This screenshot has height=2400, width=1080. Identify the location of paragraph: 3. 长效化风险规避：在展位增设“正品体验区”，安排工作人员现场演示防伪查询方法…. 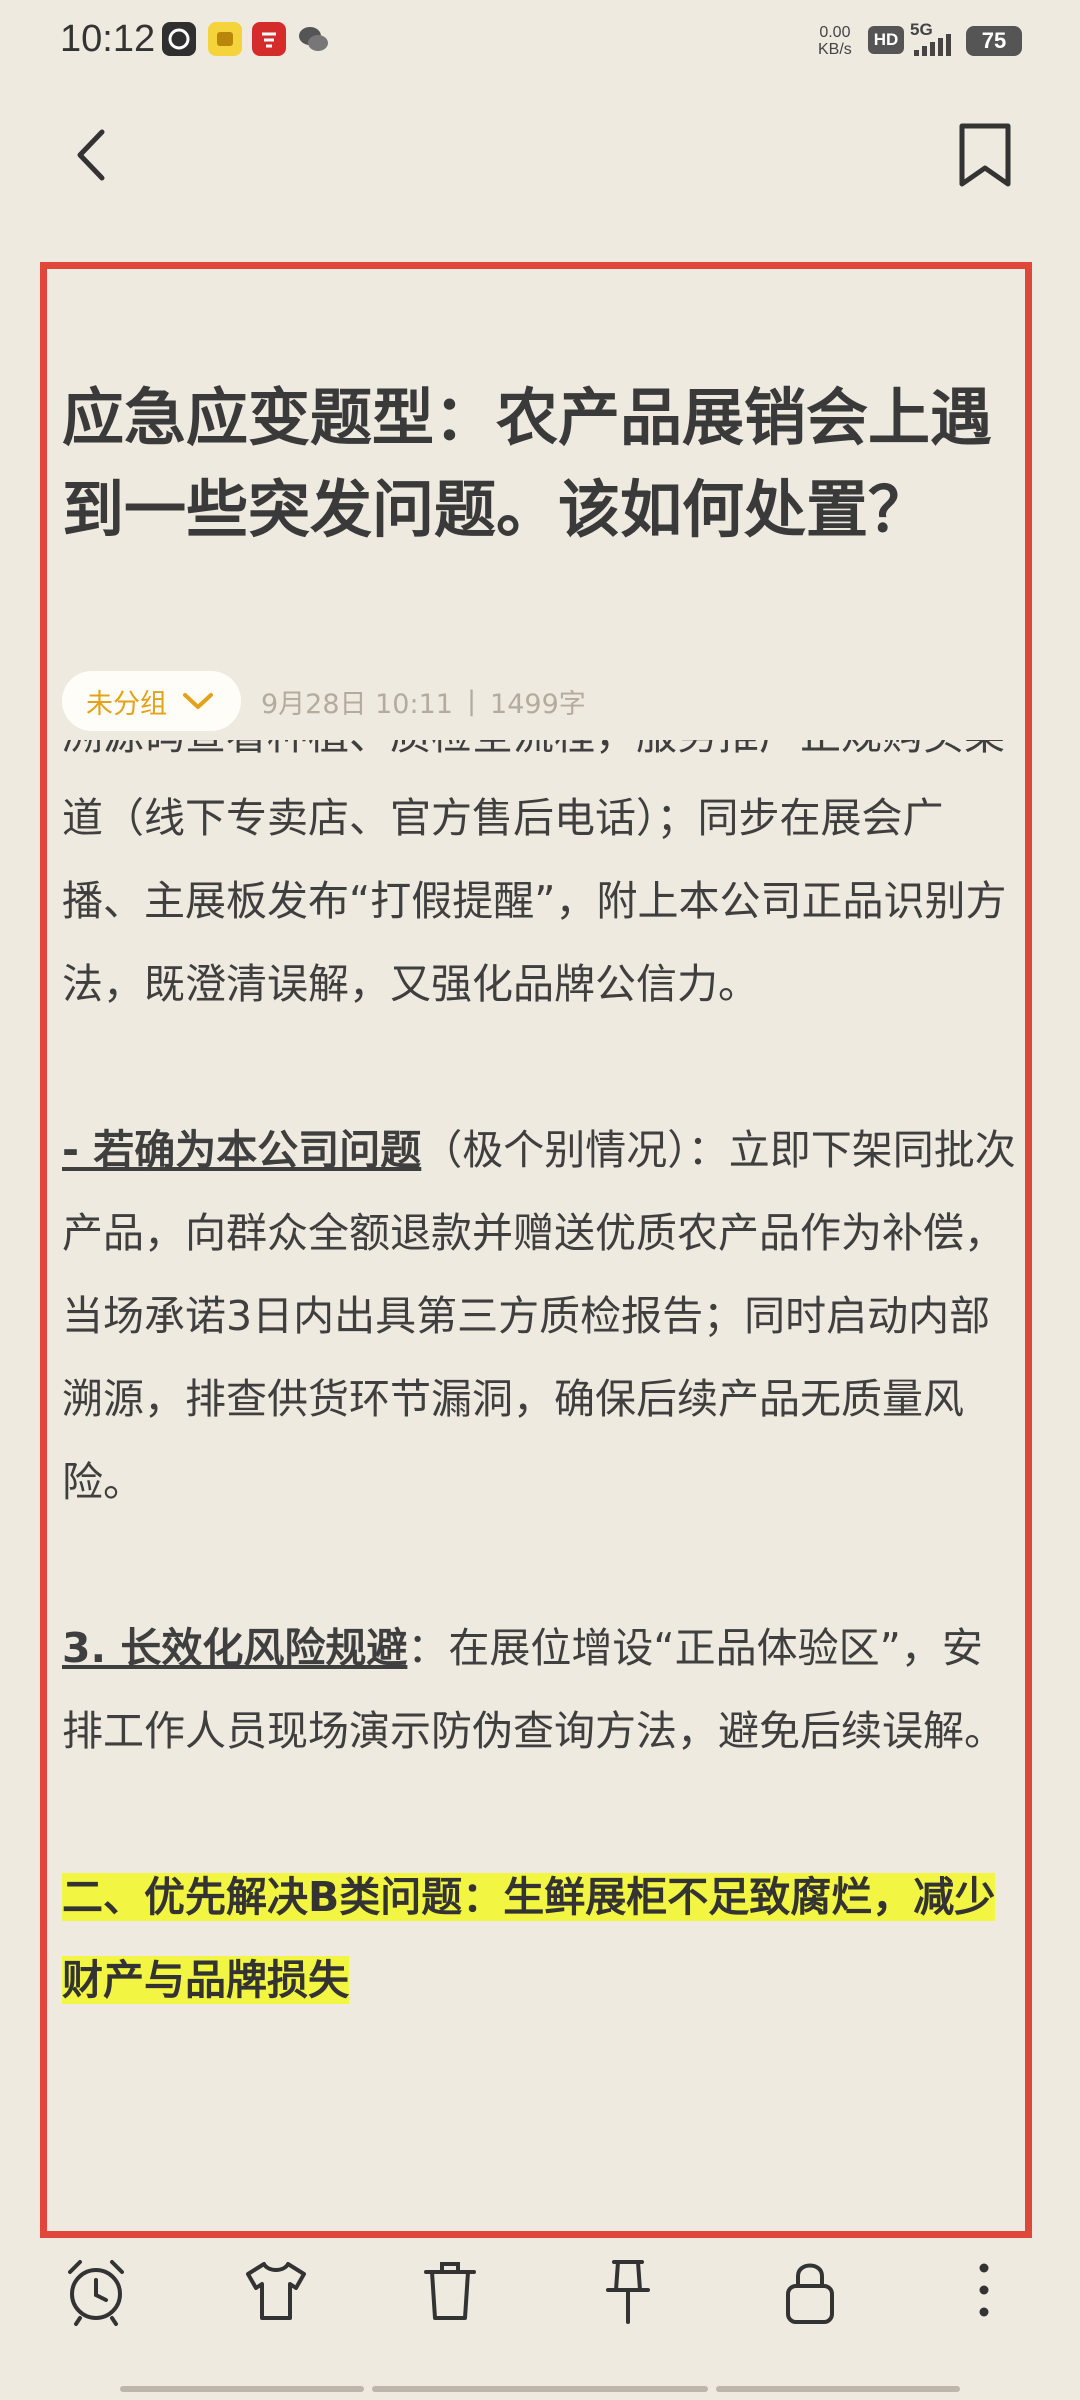
(542, 1690).